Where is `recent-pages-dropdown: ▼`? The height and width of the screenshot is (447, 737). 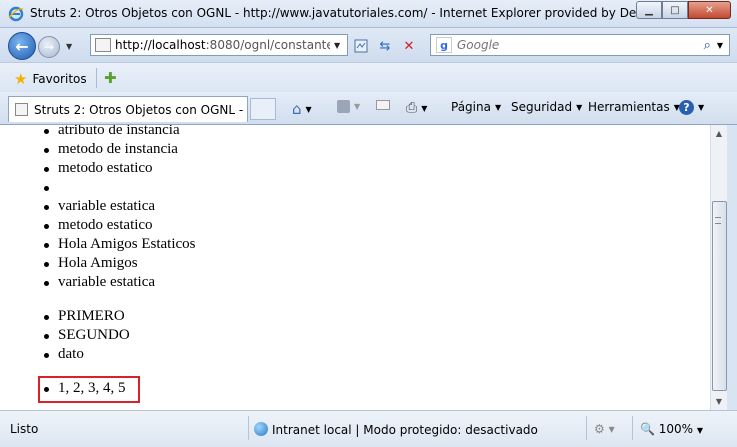
recent-pages-dropdown: ▼ is located at coordinates (69, 46).